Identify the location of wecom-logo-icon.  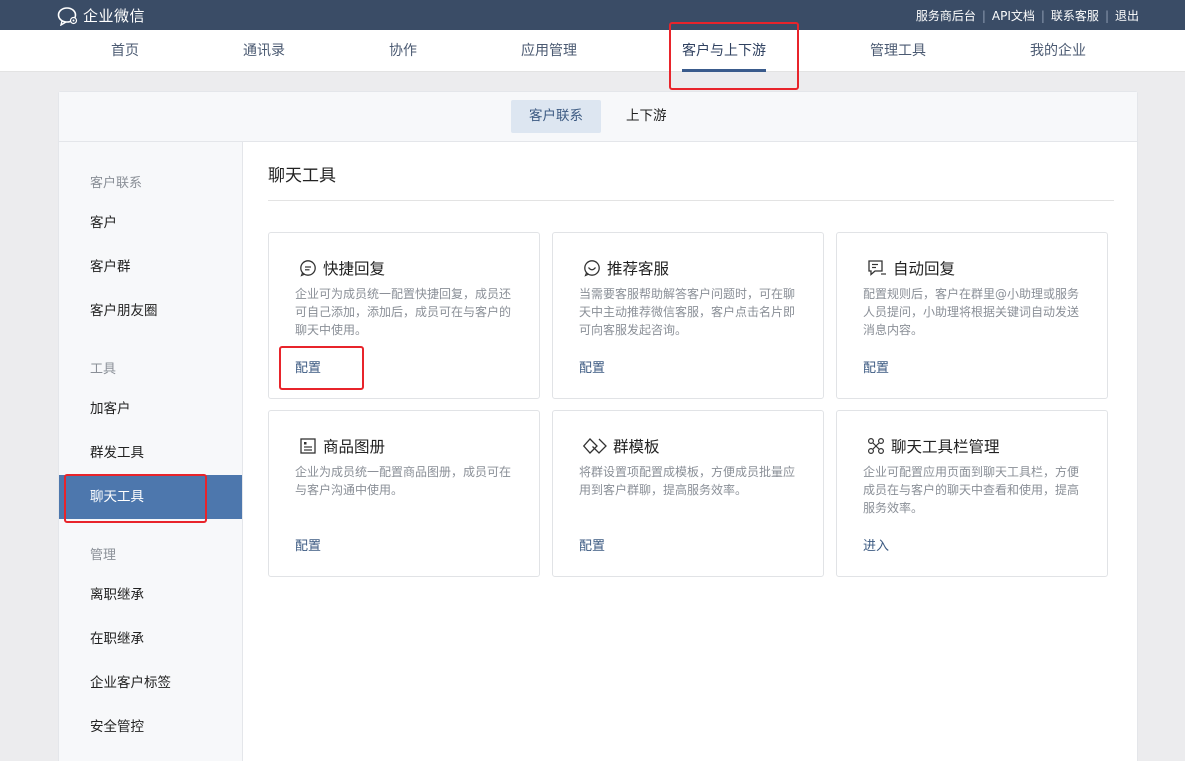
(68, 16).